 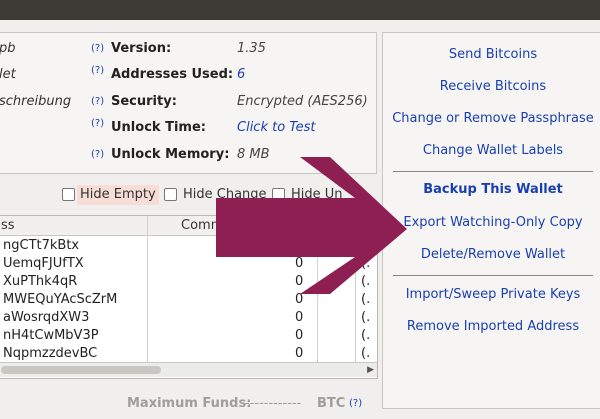 I want to click on arrow-shape, so click(x=311, y=225).